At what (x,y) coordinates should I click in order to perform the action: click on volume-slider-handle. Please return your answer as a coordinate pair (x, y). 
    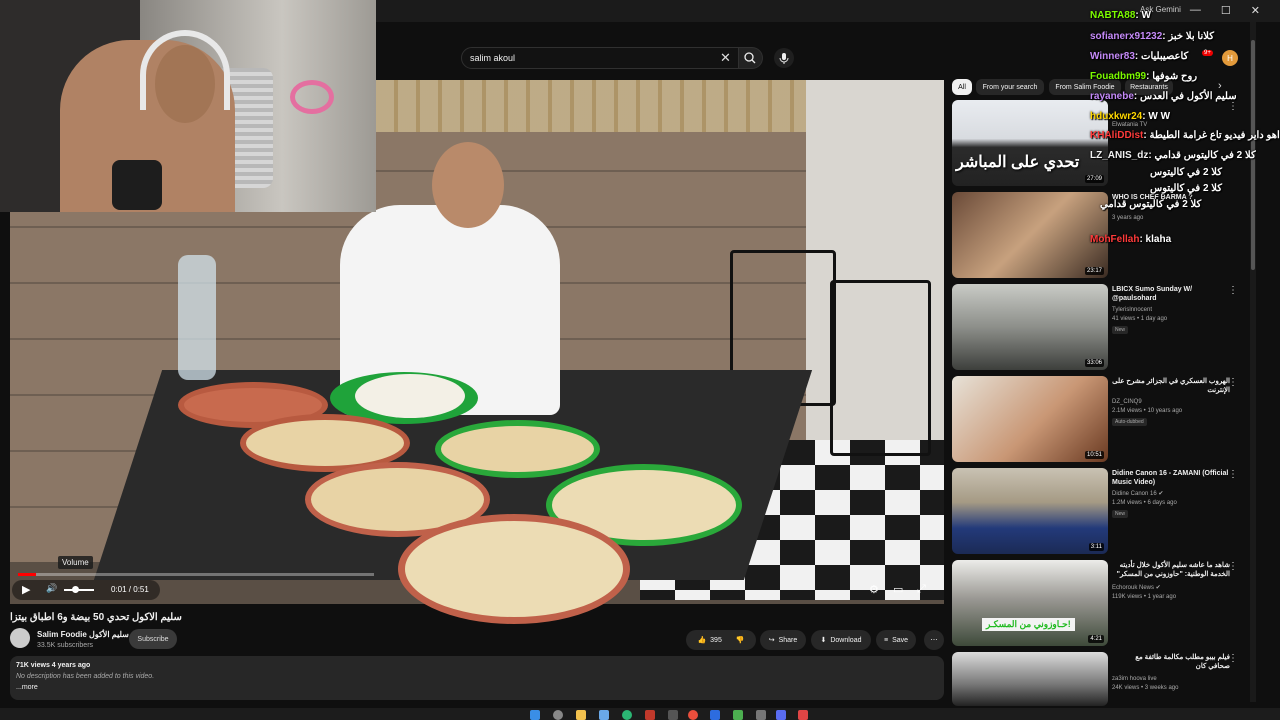
    Looking at the image, I should click on (75, 589).